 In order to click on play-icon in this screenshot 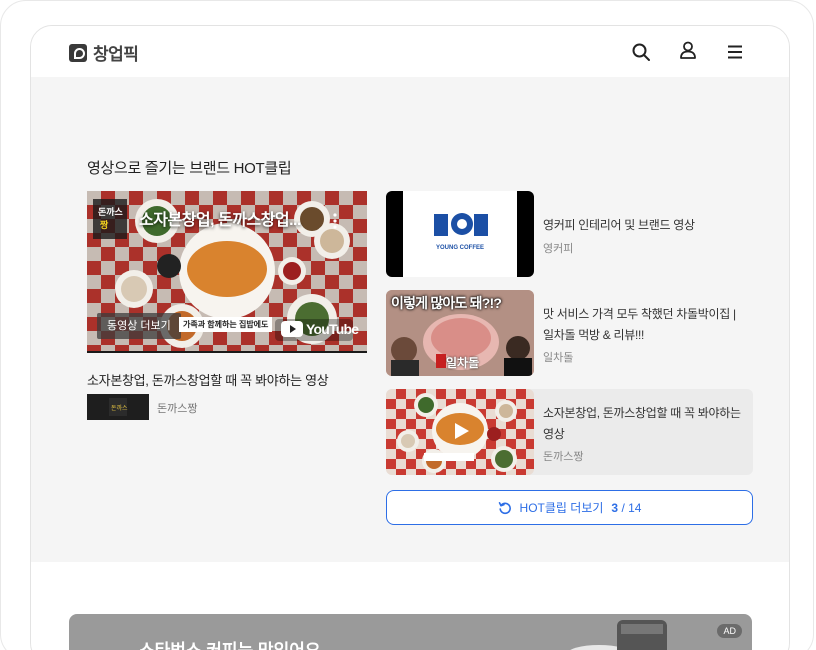, I will do `click(462, 431)`.